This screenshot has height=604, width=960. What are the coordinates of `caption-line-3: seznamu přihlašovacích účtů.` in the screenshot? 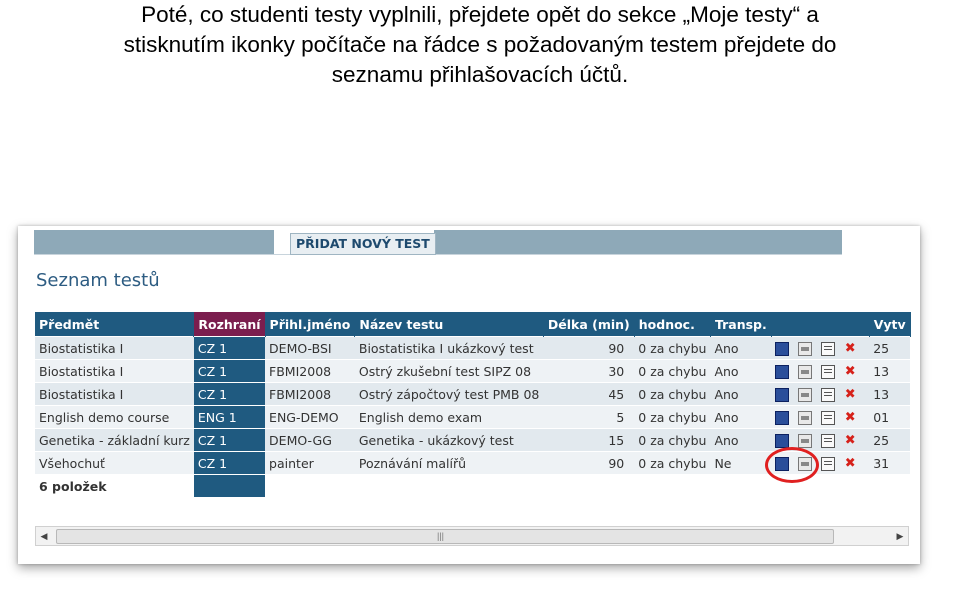 It's located at (480, 74).